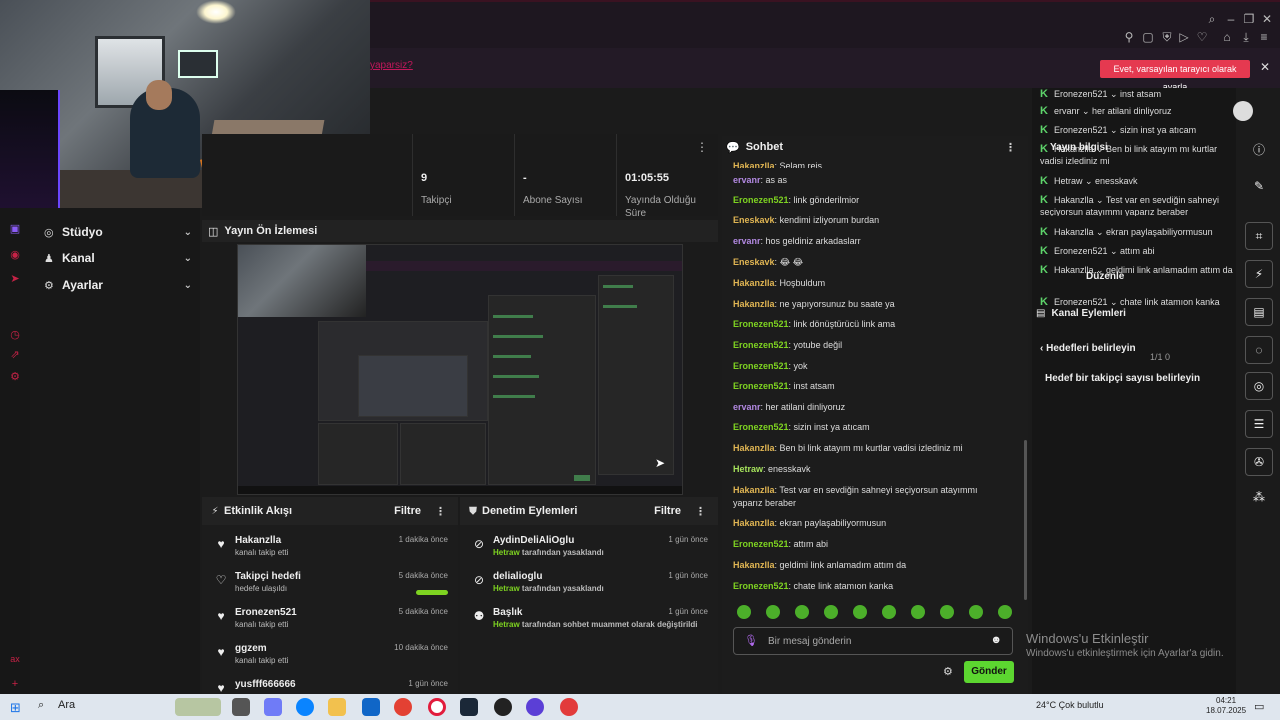 This screenshot has height=720, width=1280. Describe the element at coordinates (118, 232) in the screenshot. I see `sidebar-item-studio: ◎ Stüdyo ⌄` at that location.